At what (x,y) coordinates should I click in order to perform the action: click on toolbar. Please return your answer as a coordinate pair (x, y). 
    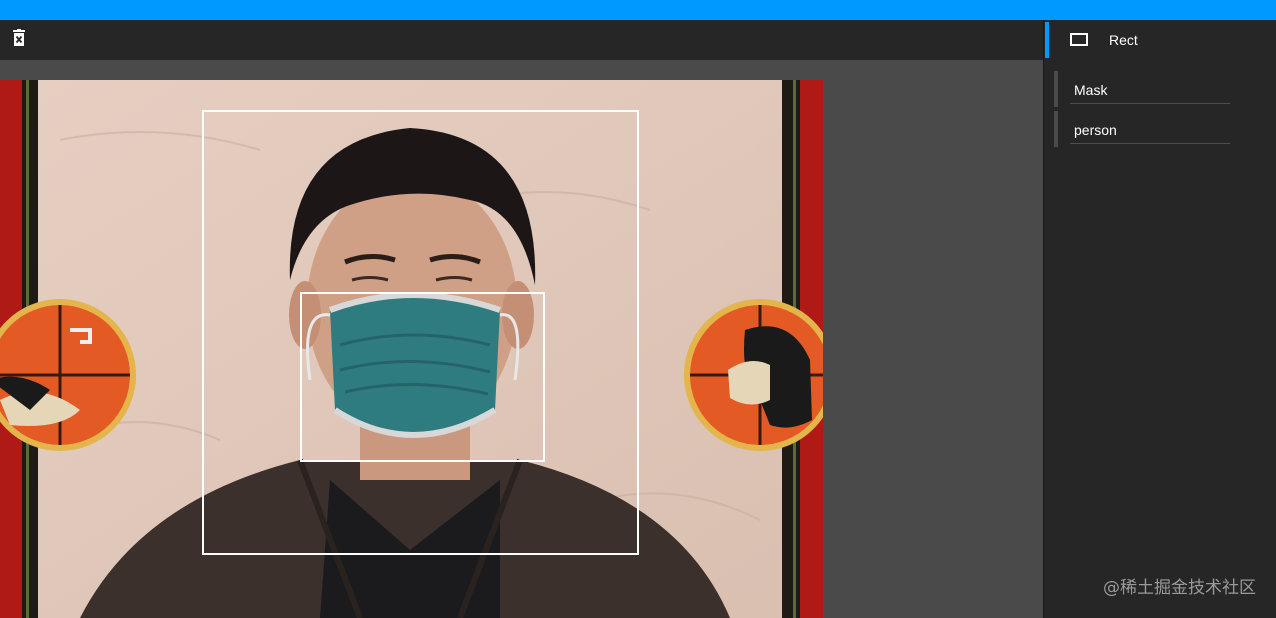
    Looking at the image, I should click on (521, 40).